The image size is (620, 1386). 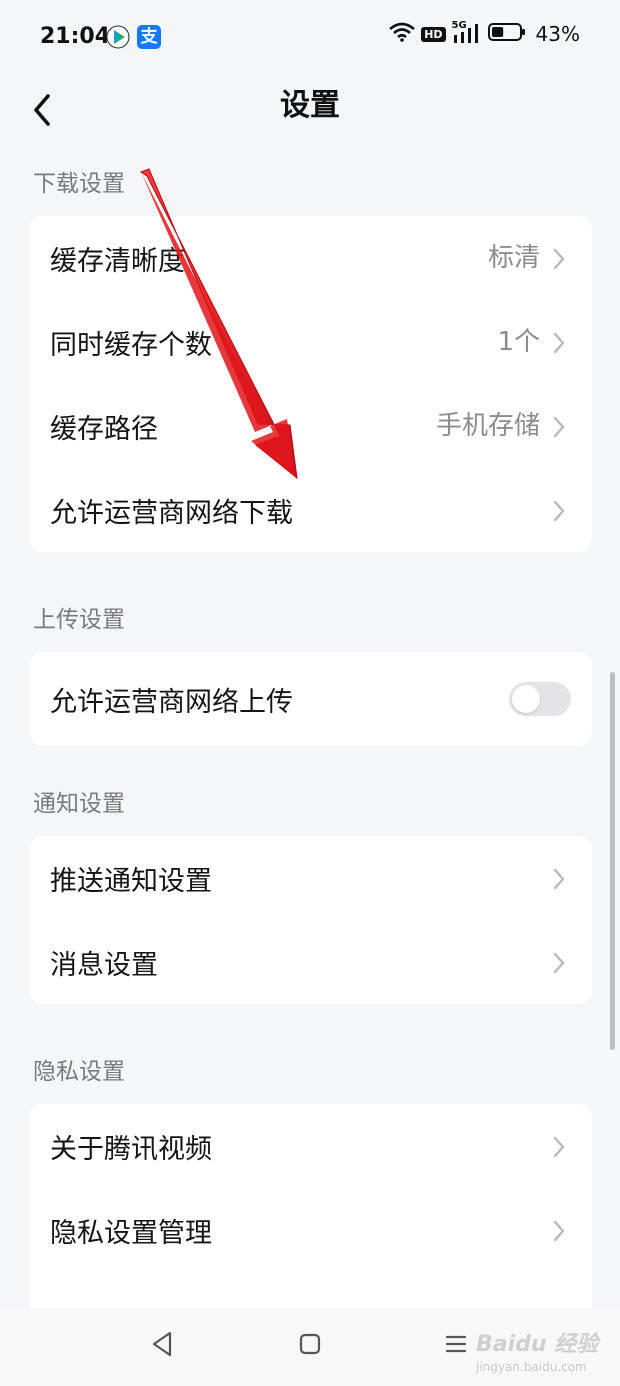 I want to click on video-app-icon, so click(x=118, y=37).